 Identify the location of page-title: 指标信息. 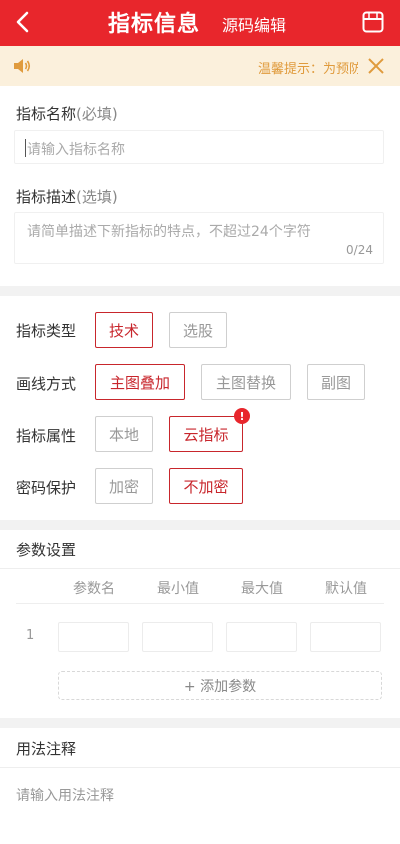
(154, 24).